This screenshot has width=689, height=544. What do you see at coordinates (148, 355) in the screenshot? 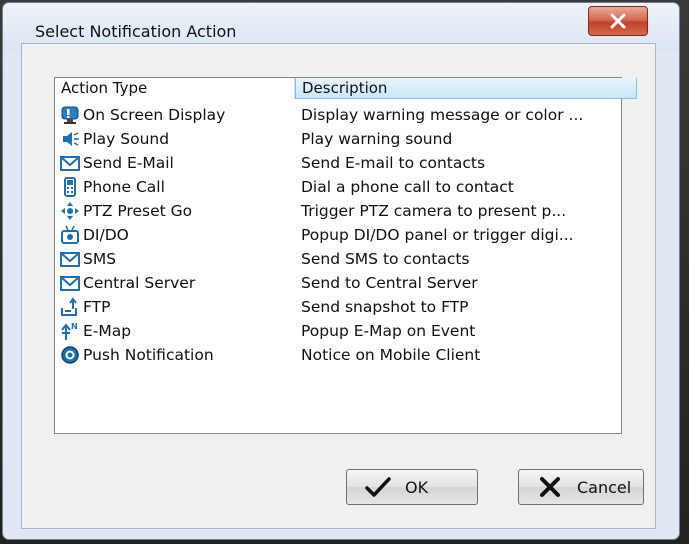
I see `action-name: Push Notification` at bounding box center [148, 355].